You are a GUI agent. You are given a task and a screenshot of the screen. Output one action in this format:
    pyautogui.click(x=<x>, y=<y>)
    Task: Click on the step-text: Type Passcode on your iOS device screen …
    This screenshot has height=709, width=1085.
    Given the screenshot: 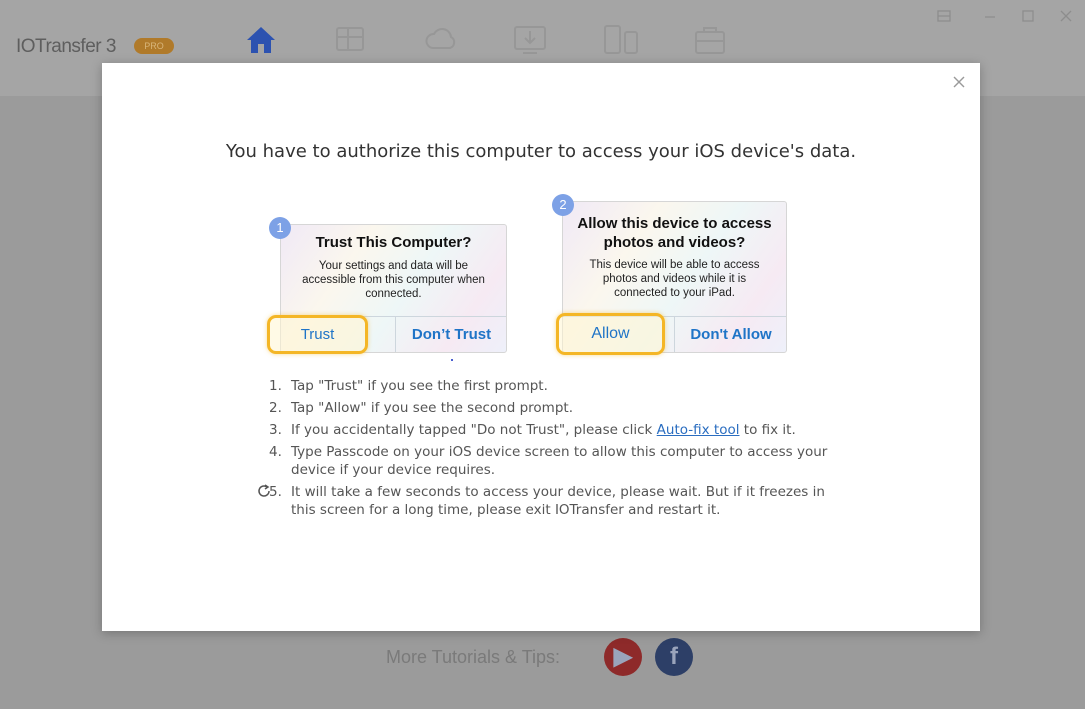 What is the action you would take?
    pyautogui.click(x=559, y=461)
    